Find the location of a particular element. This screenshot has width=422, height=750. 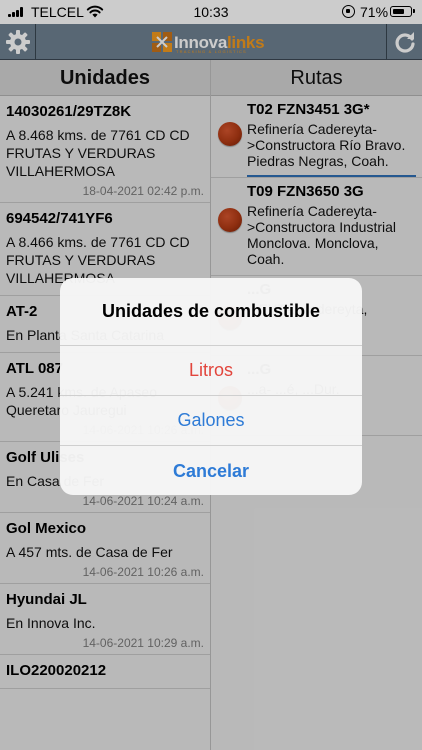

cancel-button: Cancelar is located at coordinates (211, 470).